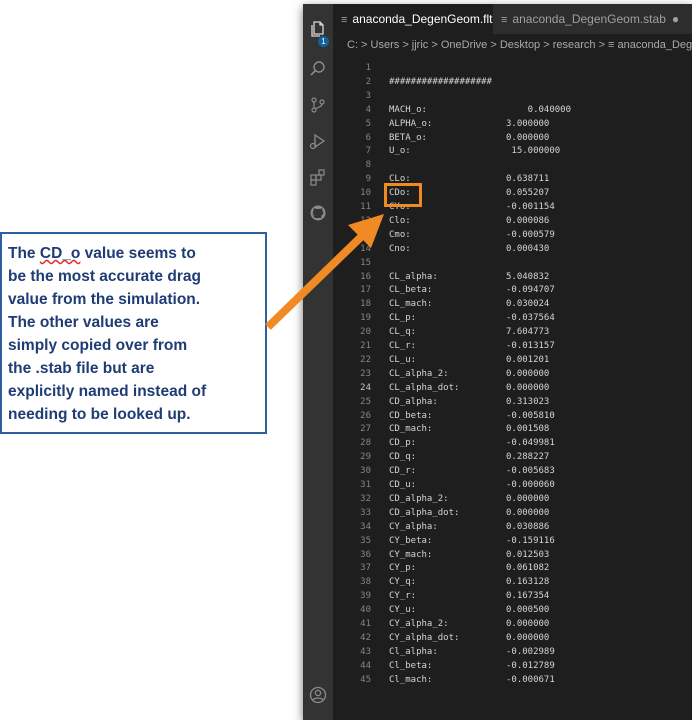 This screenshot has height=720, width=692. I want to click on code-line: Cl_beta: -0.012789, so click(472, 667).